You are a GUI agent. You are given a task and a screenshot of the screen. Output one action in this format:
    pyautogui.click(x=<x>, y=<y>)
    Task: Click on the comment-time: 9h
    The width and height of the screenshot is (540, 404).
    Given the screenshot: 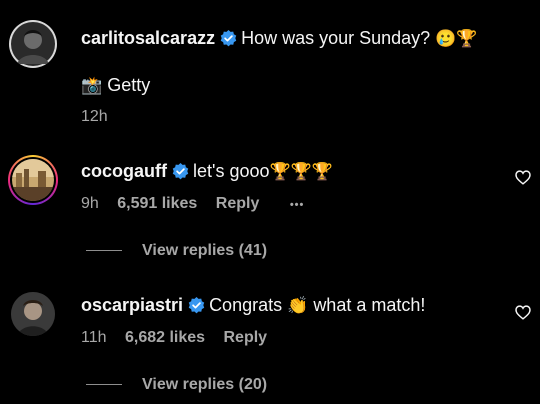 What is the action you would take?
    pyautogui.click(x=90, y=203)
    